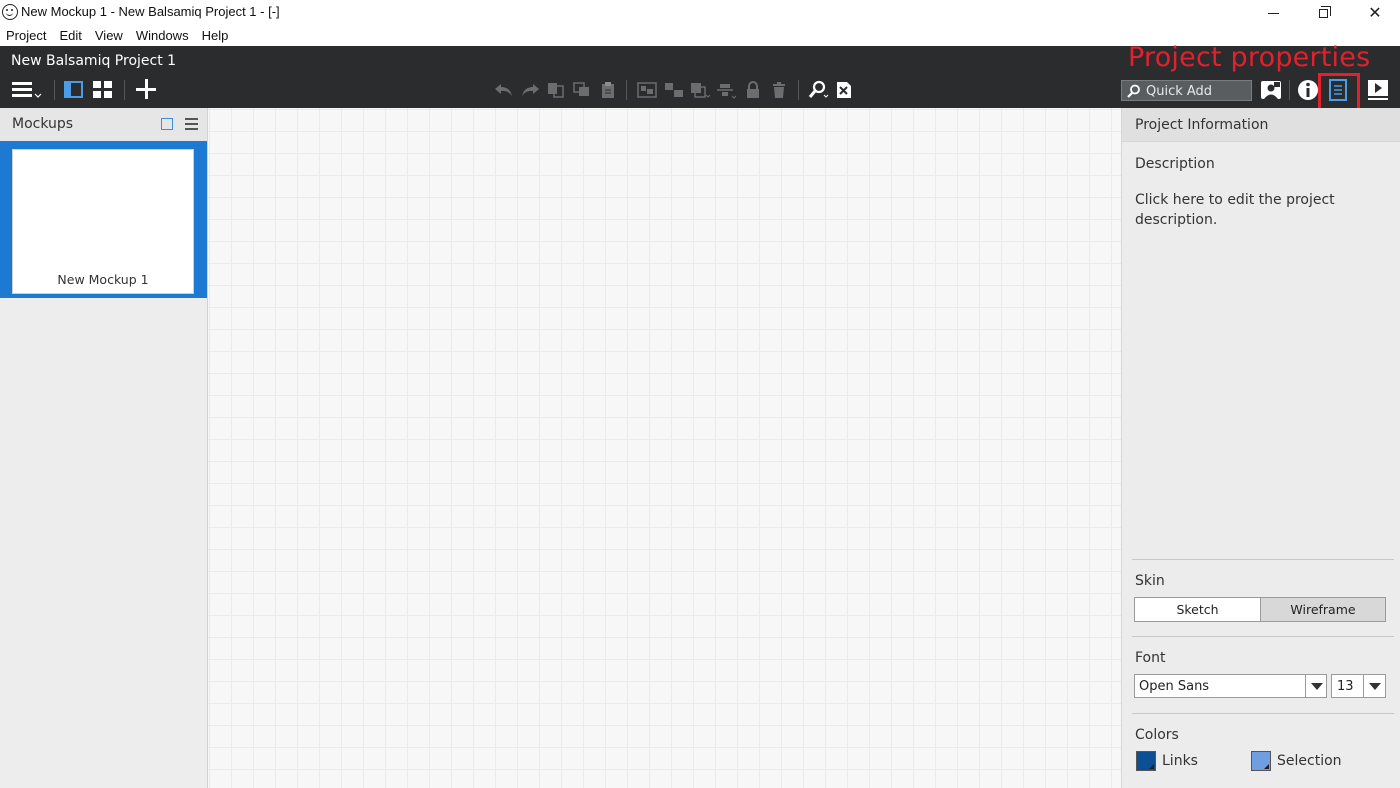 This screenshot has height=788, width=1400. I want to click on project-information-header: Project Information, so click(1261, 125).